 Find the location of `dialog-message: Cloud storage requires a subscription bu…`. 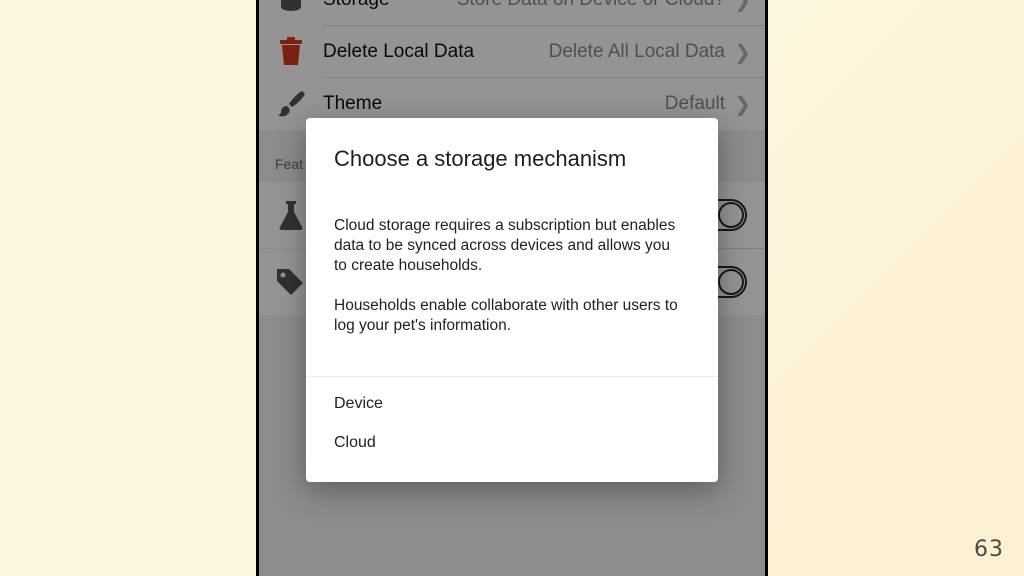

dialog-message: Cloud storage requires a subscription bu… is located at coordinates (509, 286).